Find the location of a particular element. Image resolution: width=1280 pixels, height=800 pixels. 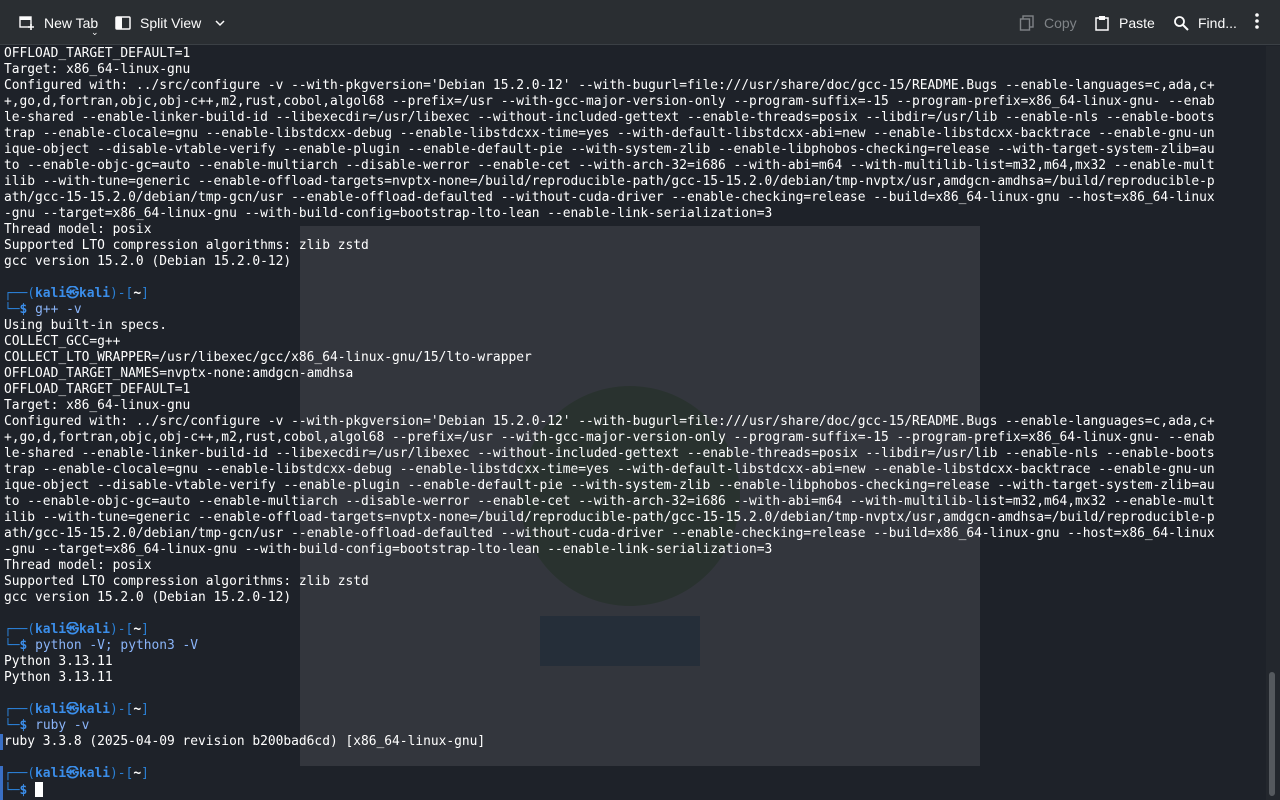

output-line: COLLECT_GCC=g++ is located at coordinates (62, 341).